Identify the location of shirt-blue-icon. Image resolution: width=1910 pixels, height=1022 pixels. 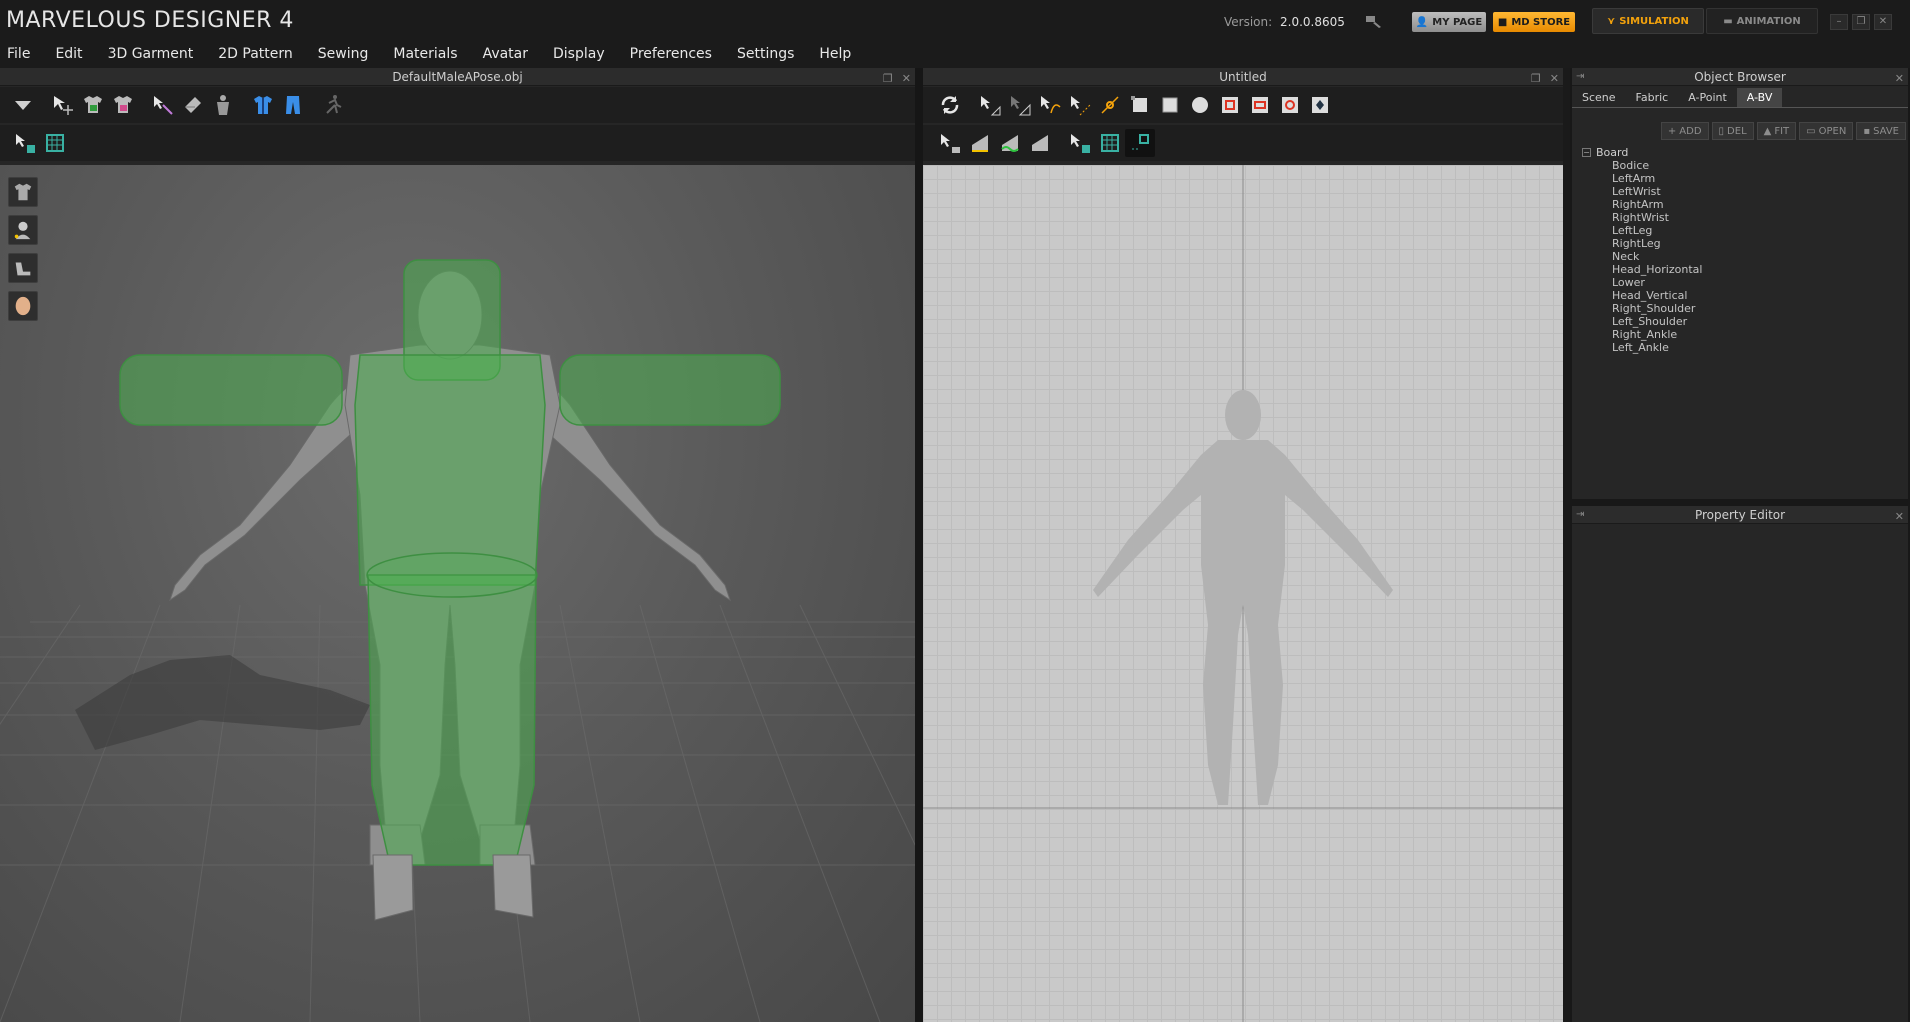
(263, 105).